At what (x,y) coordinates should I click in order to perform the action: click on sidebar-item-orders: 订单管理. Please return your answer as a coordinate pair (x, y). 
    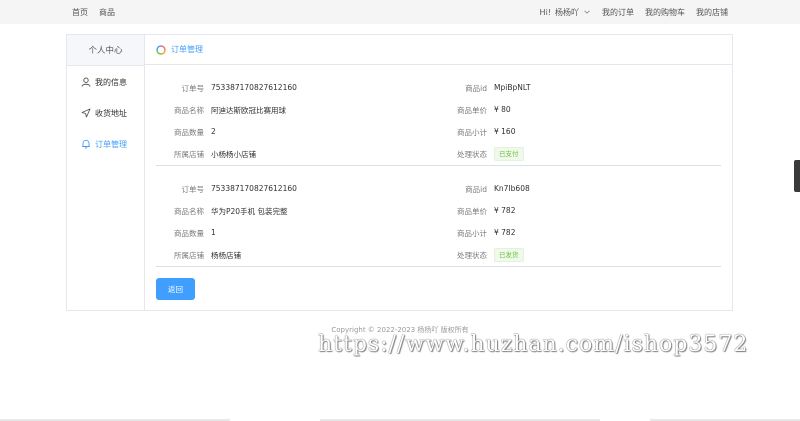
    Looking at the image, I should click on (106, 144).